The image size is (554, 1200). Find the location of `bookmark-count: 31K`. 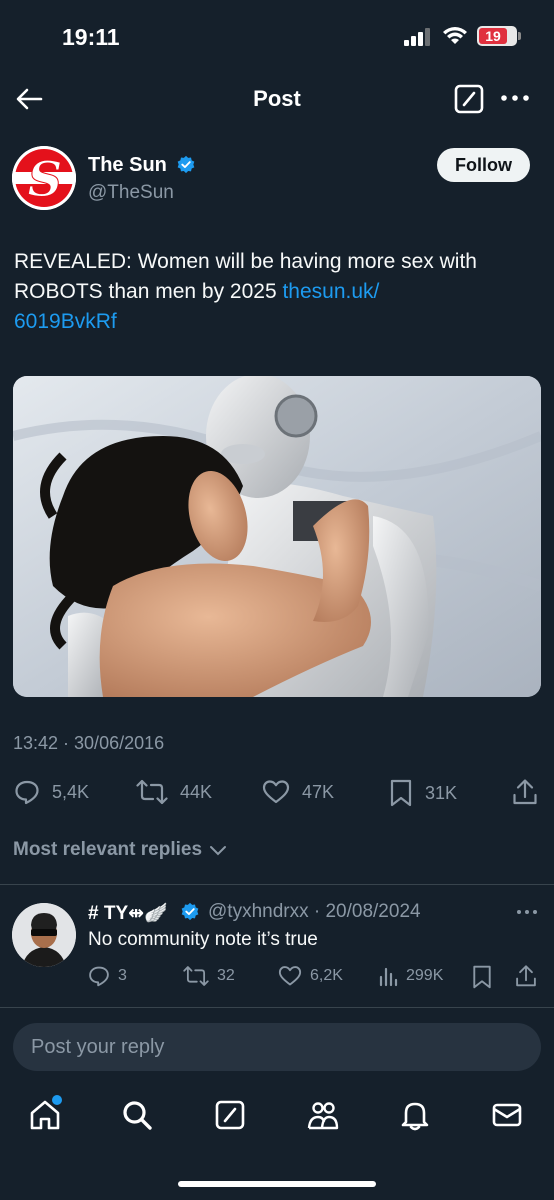

bookmark-count: 31K is located at coordinates (441, 792).